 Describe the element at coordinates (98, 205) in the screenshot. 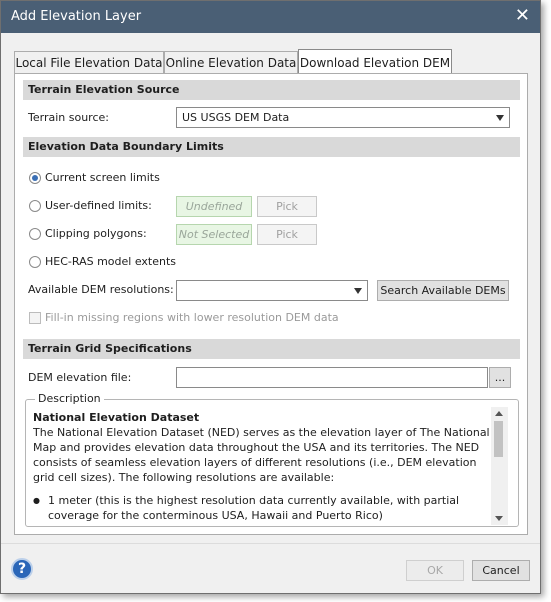

I see `user-defined-label: User-defined limits:` at that location.